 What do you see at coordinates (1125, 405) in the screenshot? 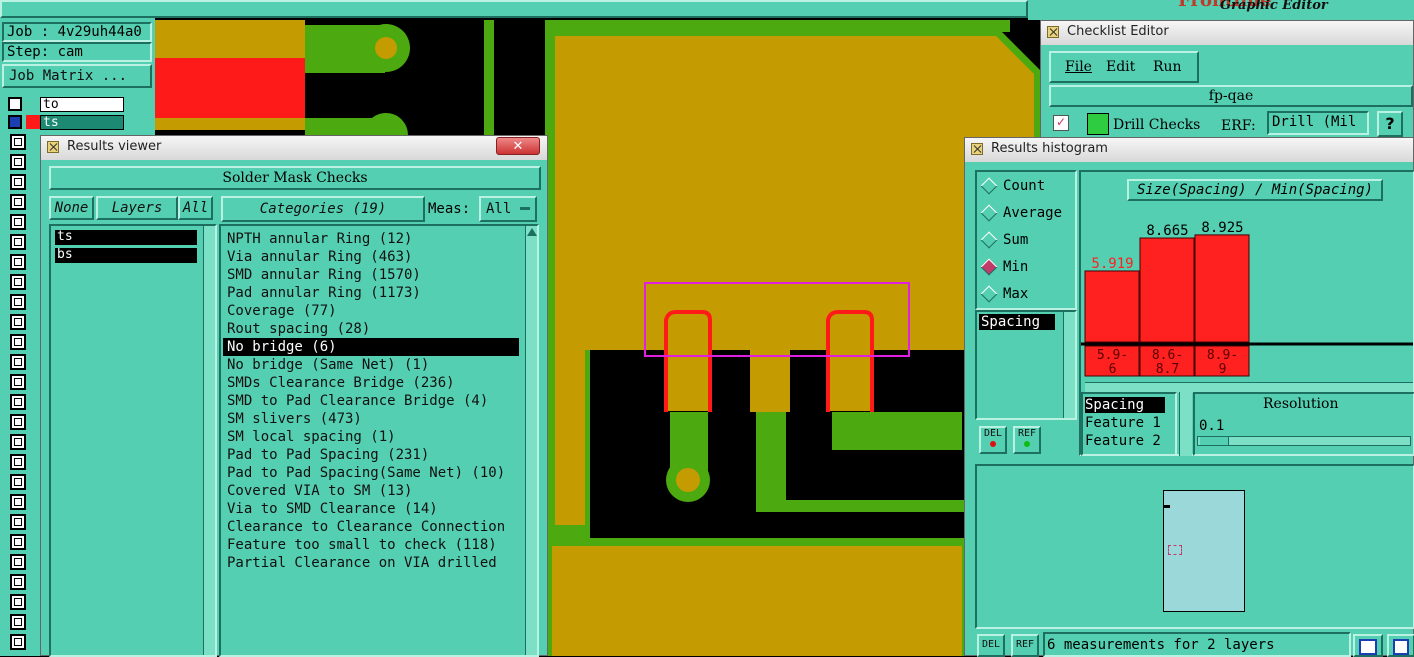
I see `attr-item: Spacing` at bounding box center [1125, 405].